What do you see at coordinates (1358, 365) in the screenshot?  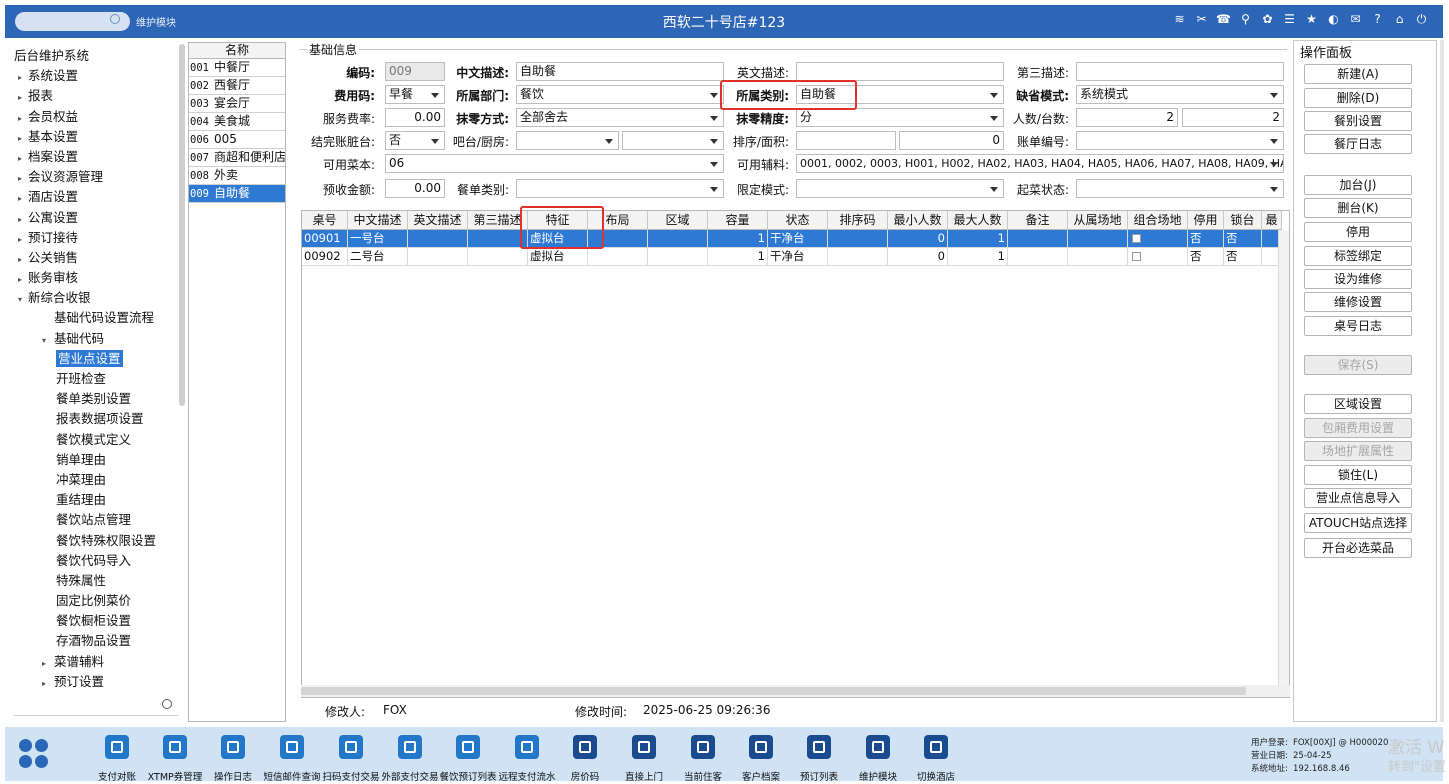 I see `save-button: 保存(S)` at bounding box center [1358, 365].